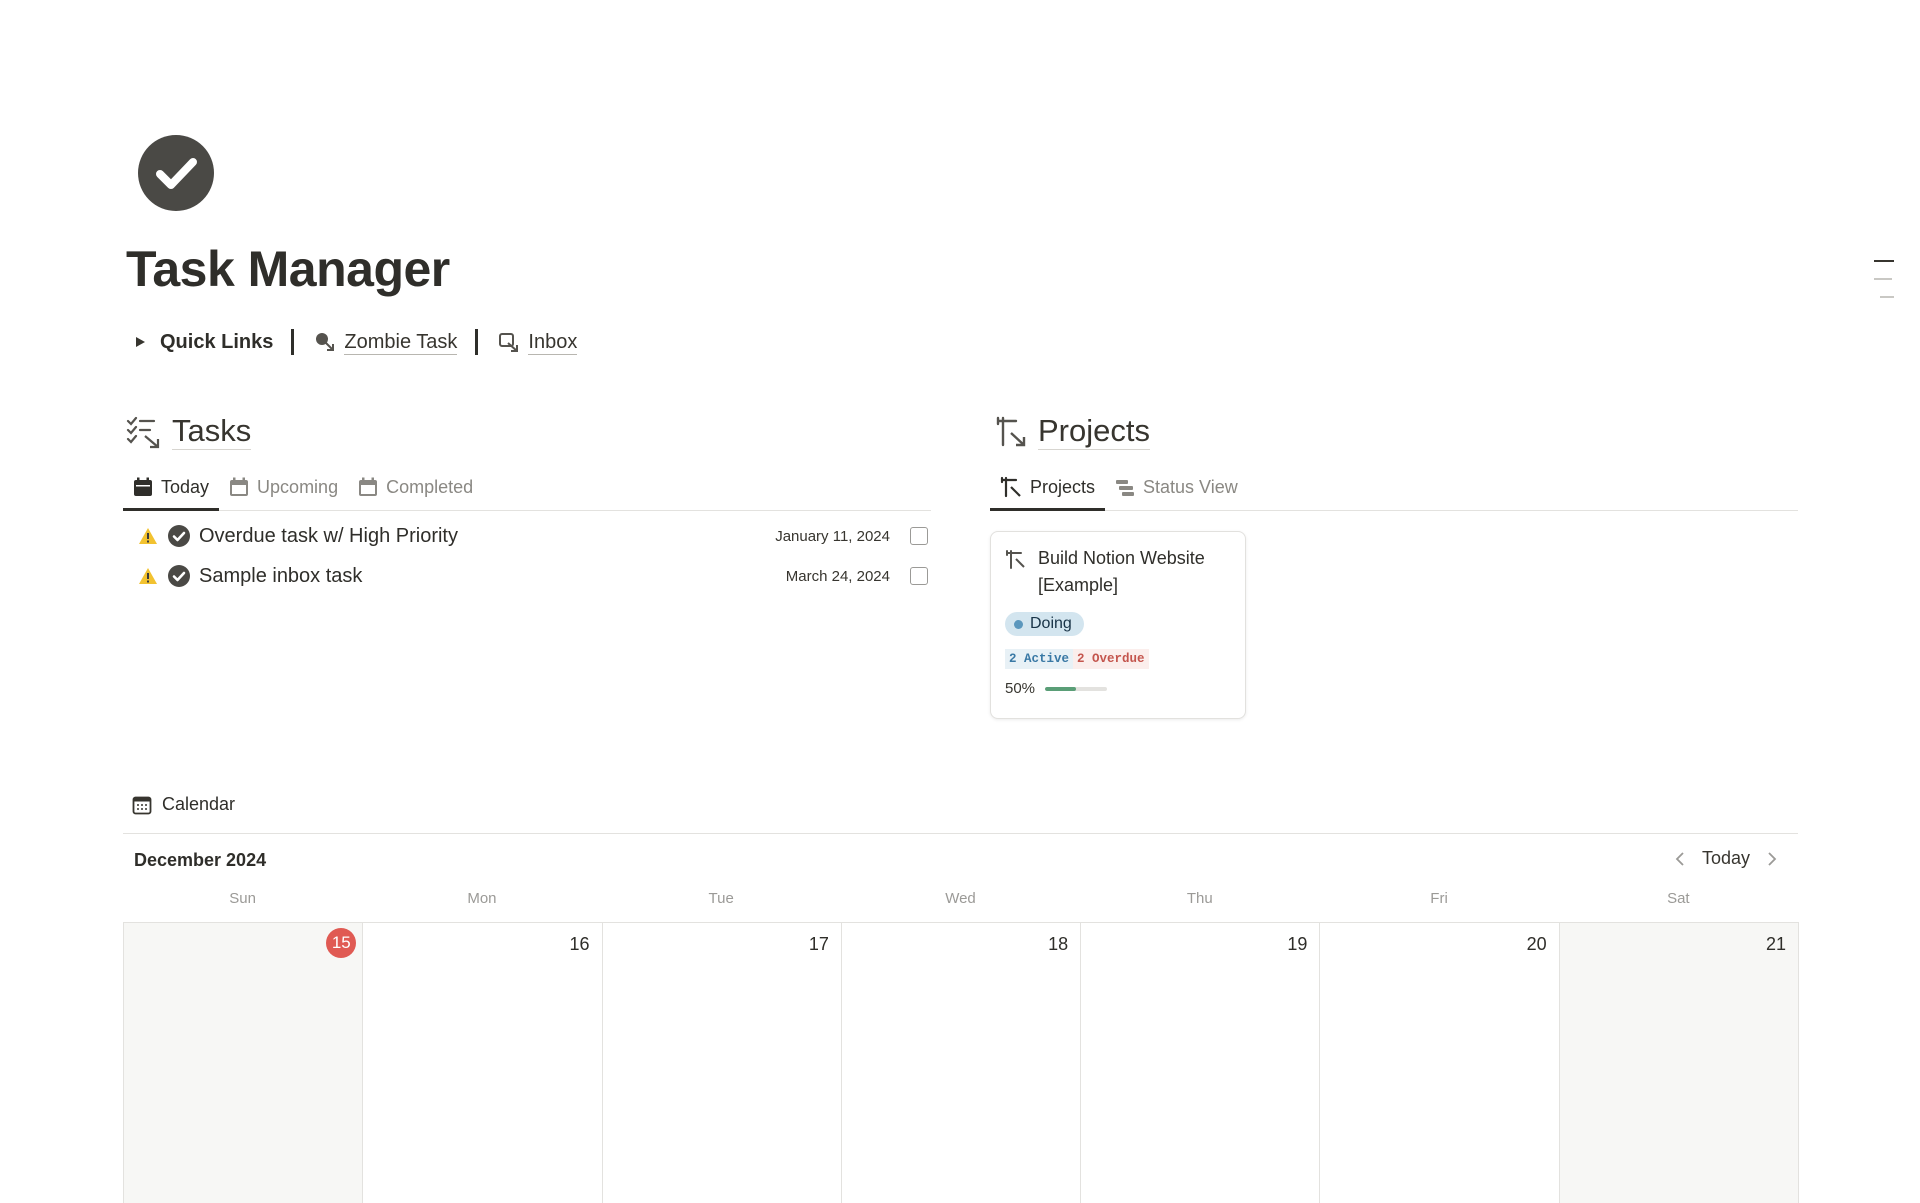  I want to click on tab-status-view: Status View, so click(1176, 487).